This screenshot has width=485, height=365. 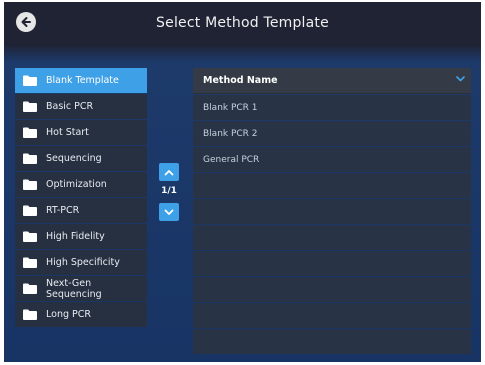 I want to click on table-row: Blank PCR 1, so click(x=332, y=107).